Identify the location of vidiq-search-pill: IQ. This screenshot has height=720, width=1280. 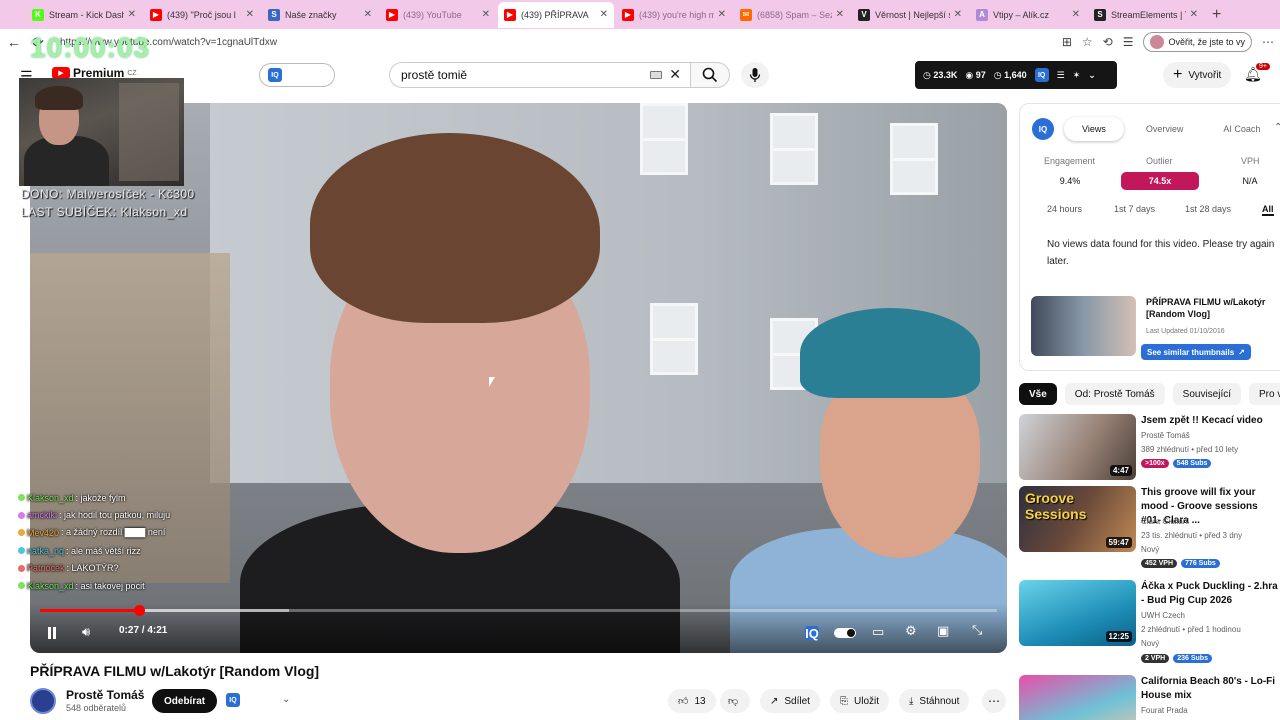
(297, 75).